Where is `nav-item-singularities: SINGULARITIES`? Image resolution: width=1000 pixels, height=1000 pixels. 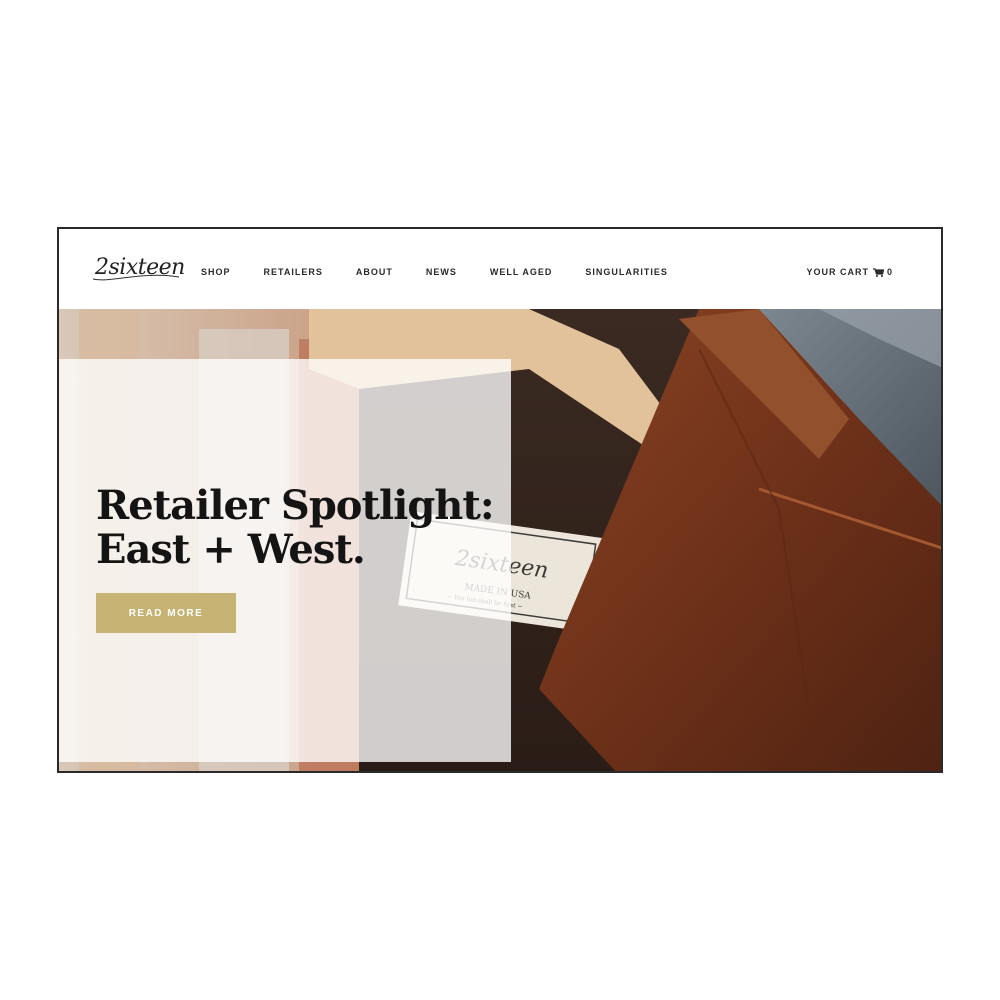
nav-item-singularities: SINGULARITIES is located at coordinates (626, 272).